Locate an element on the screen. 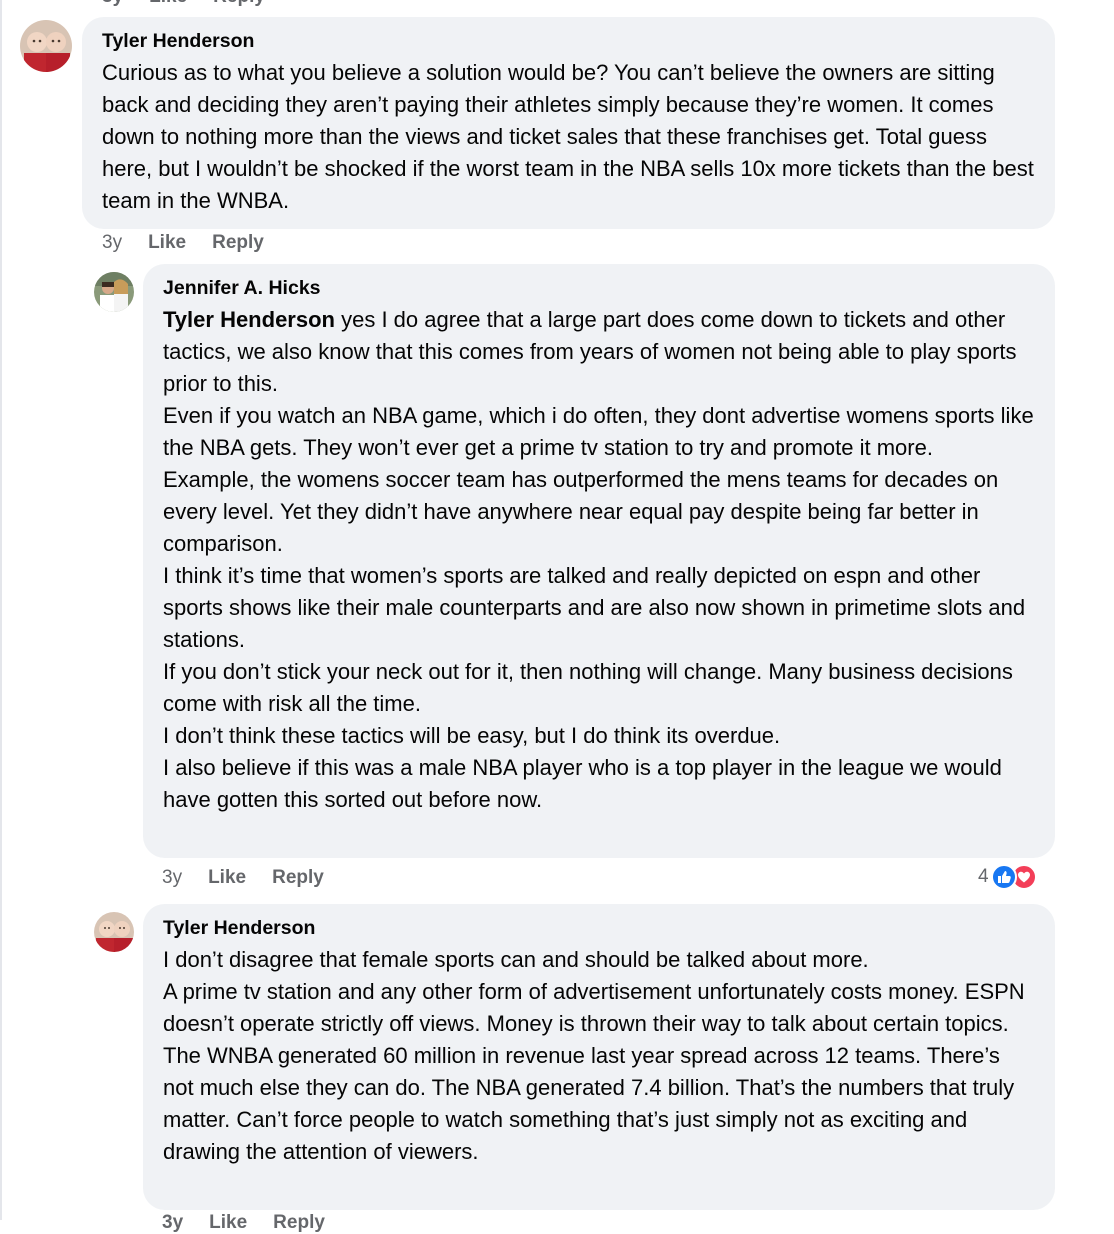 This screenshot has width=1114, height=1234. mention-link: Tyler Henderson is located at coordinates (249, 319).